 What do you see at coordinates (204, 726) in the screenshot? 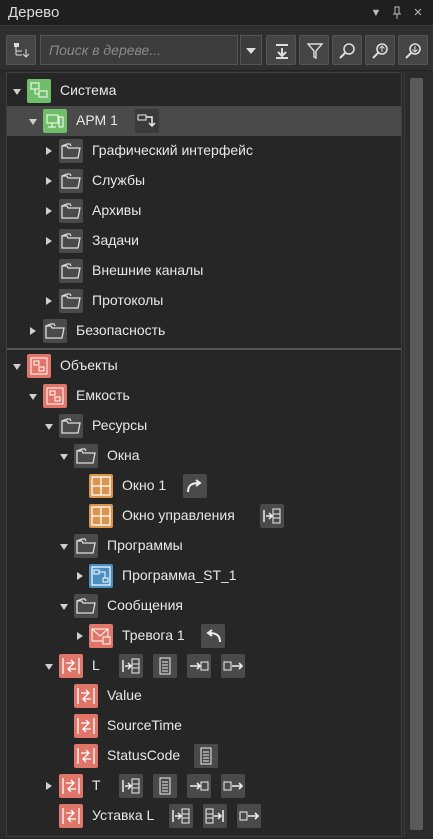
I see `tree-row-source-time: SourceTime` at bounding box center [204, 726].